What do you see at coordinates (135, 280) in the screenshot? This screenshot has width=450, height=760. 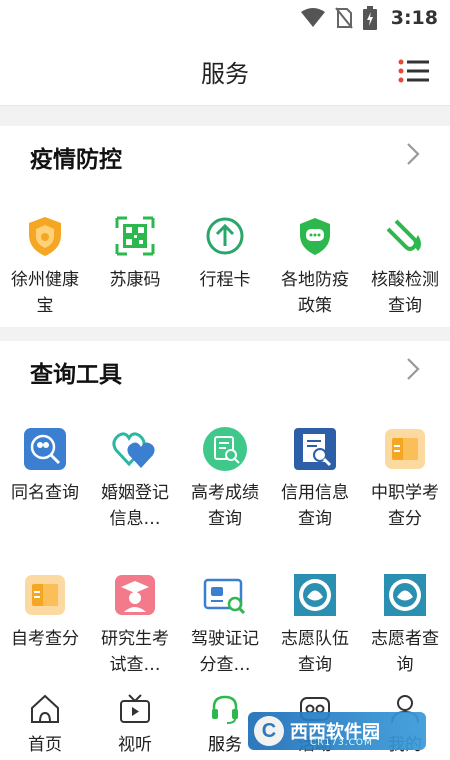 I see `service-label: 苏康码` at bounding box center [135, 280].